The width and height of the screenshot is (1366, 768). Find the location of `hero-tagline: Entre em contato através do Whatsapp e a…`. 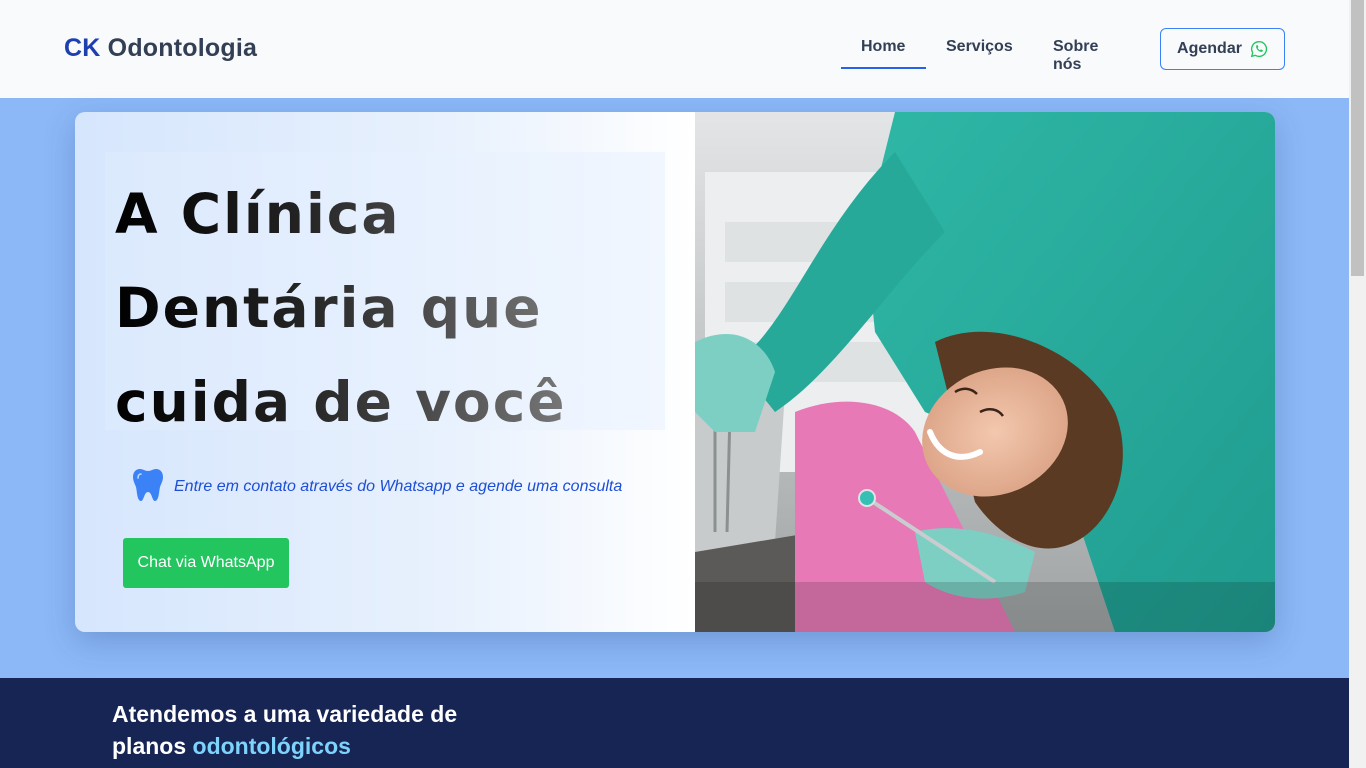

hero-tagline: Entre em contato através do Whatsapp e a… is located at coordinates (398, 486).